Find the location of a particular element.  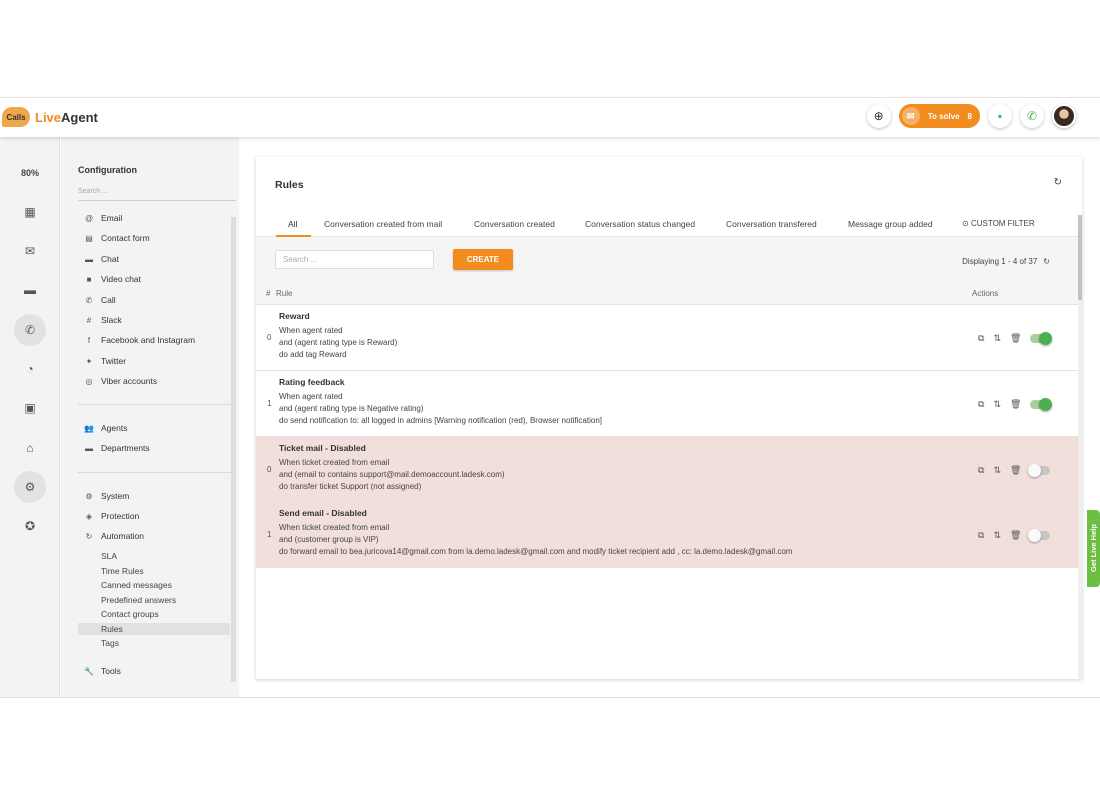

slack-icon: # is located at coordinates (89, 320).